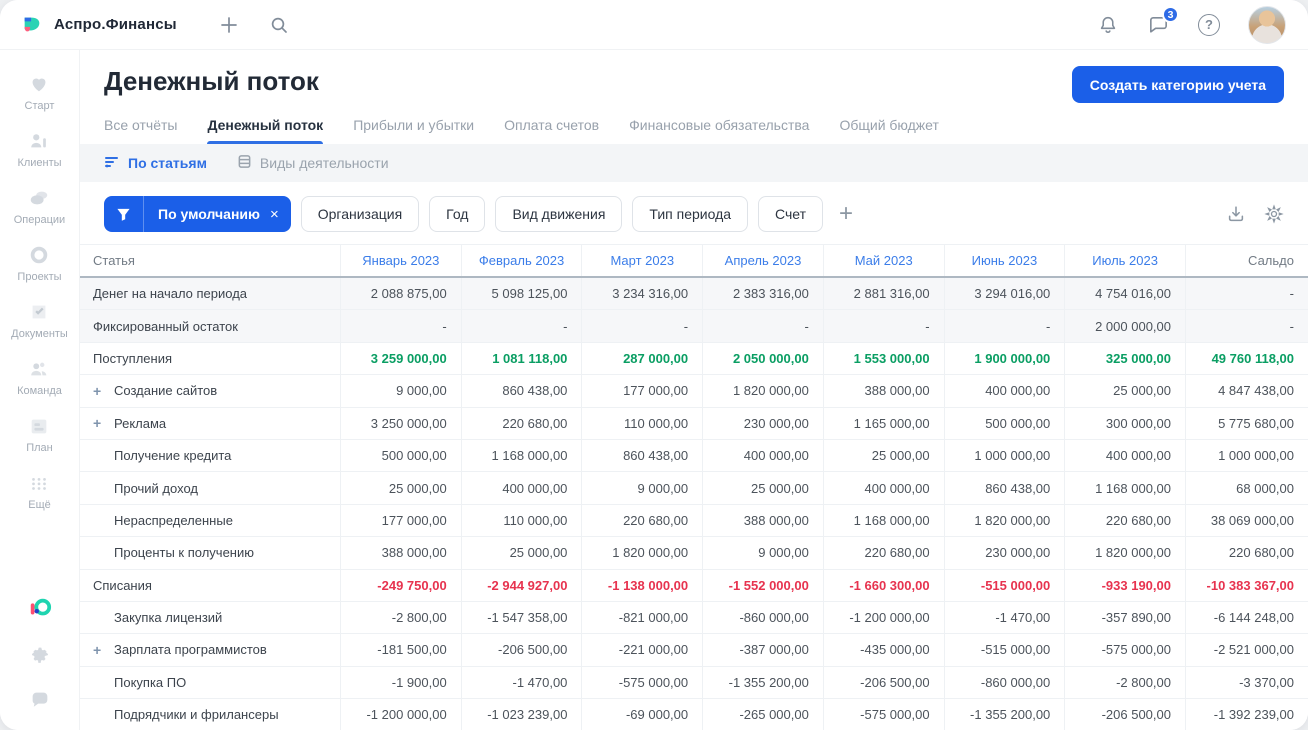  I want to click on sidebar-item-operations: Операции, so click(39, 206).